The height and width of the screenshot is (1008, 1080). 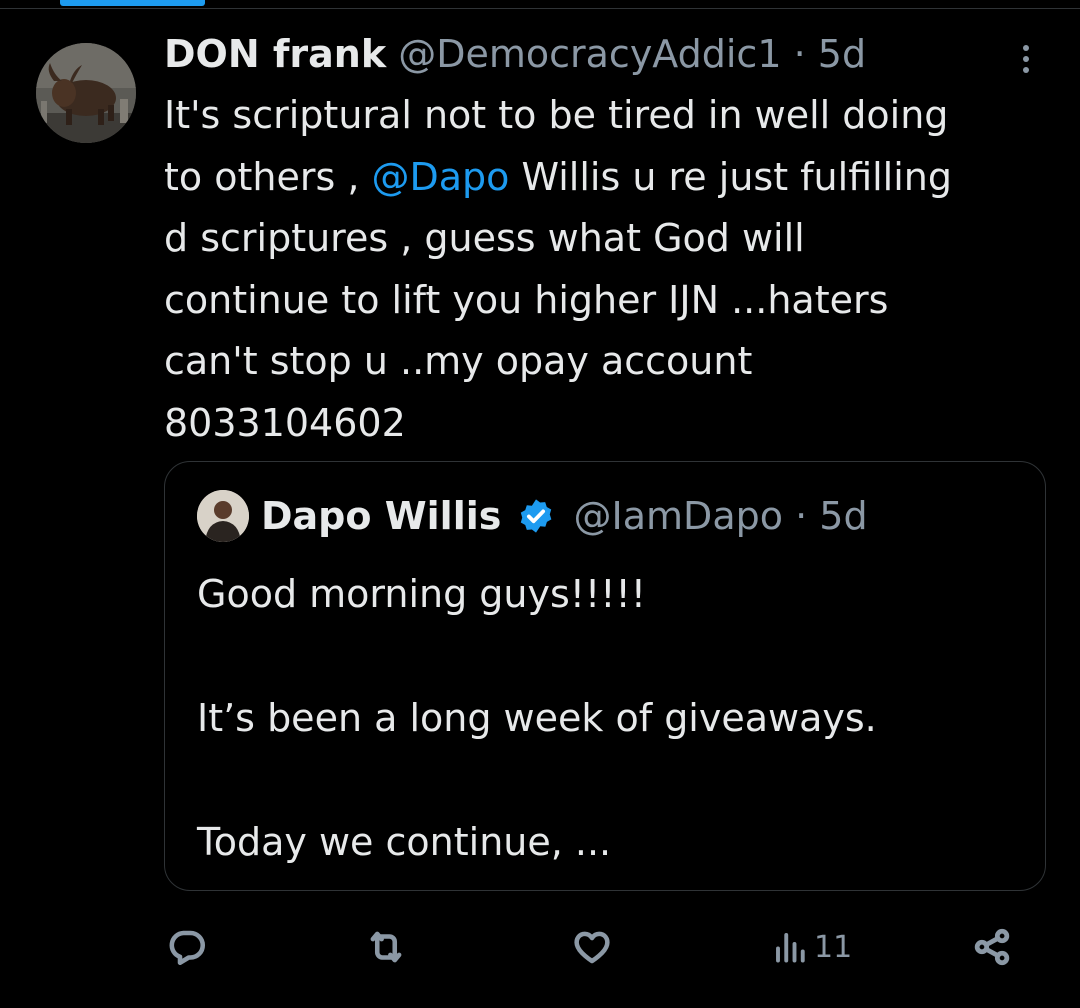 What do you see at coordinates (843, 516) in the screenshot?
I see `quoted-timestamp: 5d` at bounding box center [843, 516].